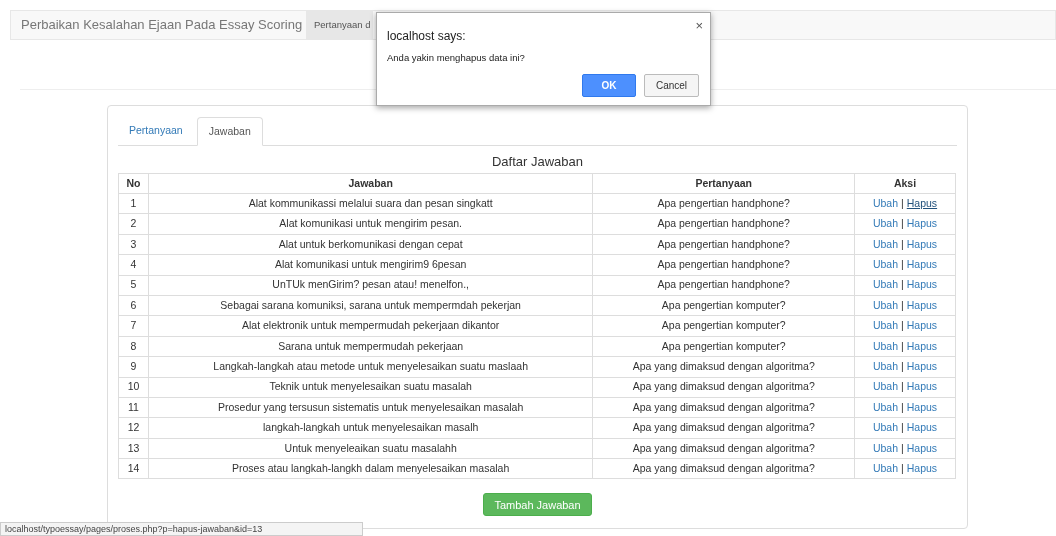 Image resolution: width=1056 pixels, height=536 pixels. Describe the element at coordinates (609, 85) in the screenshot. I see `ok-button: OK` at that location.